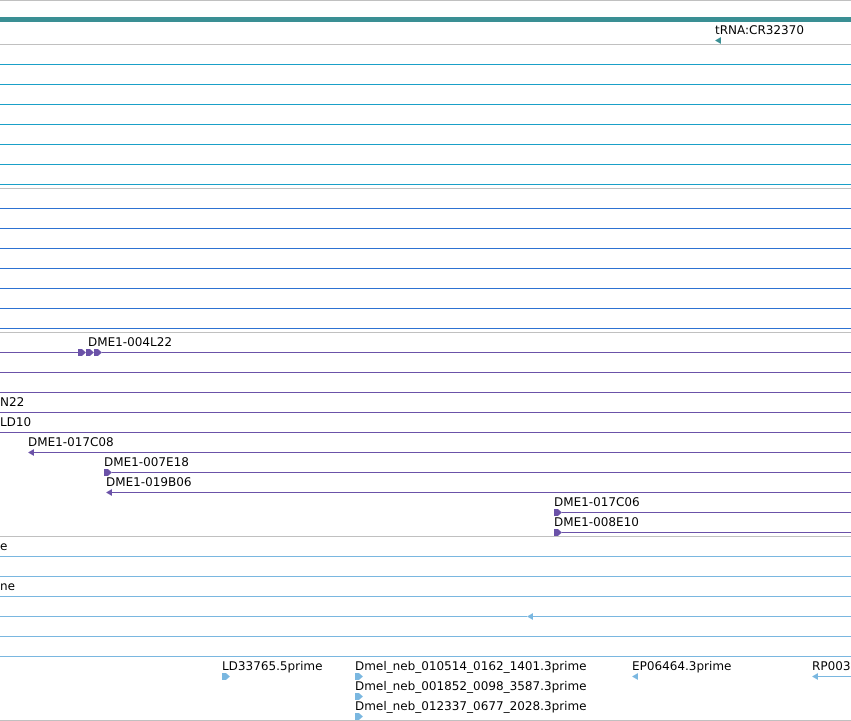 Image resolution: width=851 pixels, height=721 pixels. I want to click on feature-label: DME1-017C06, so click(597, 502).